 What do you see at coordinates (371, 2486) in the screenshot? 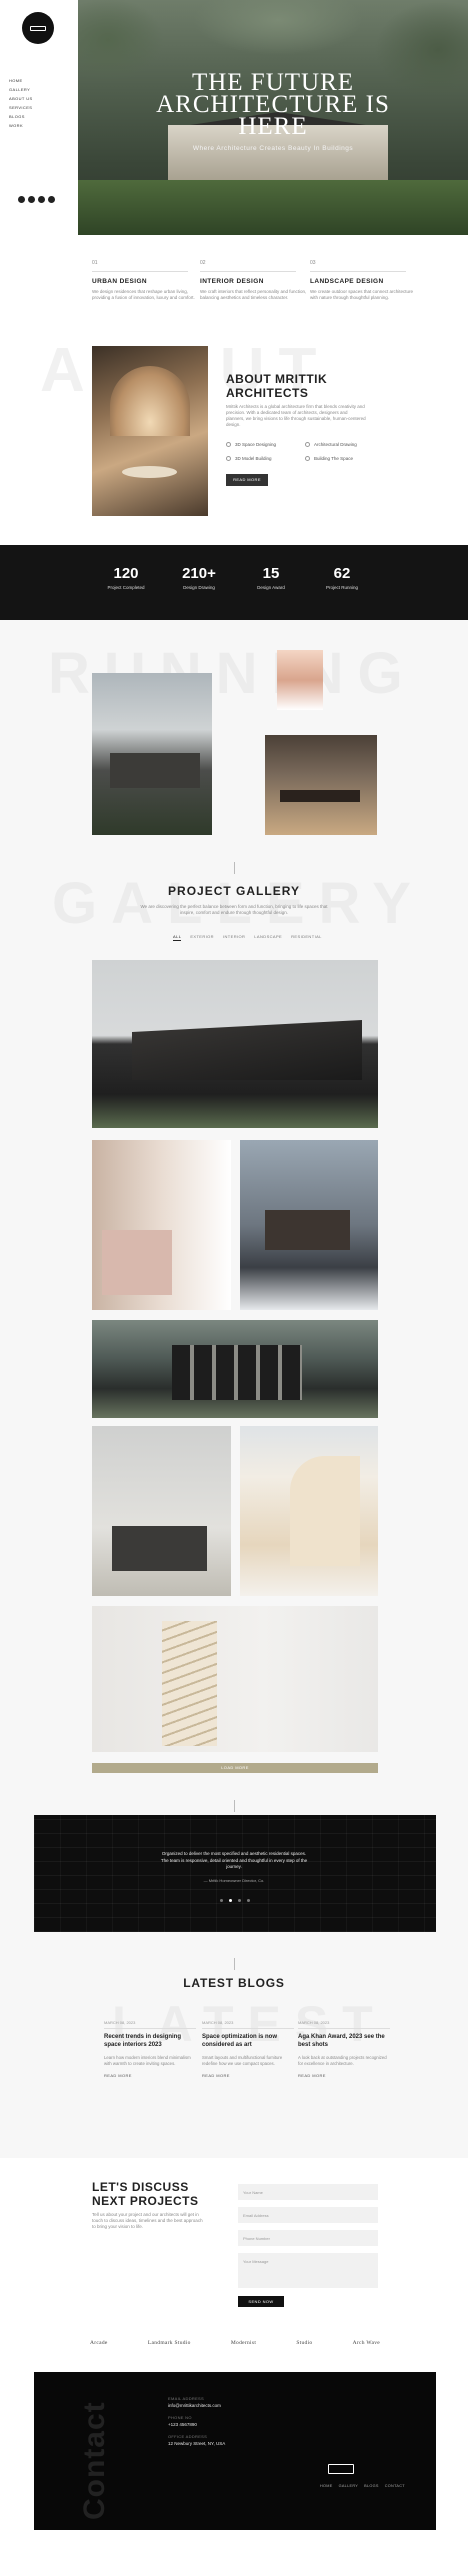
I see `footer-nav-blogs: Blogs` at bounding box center [371, 2486].